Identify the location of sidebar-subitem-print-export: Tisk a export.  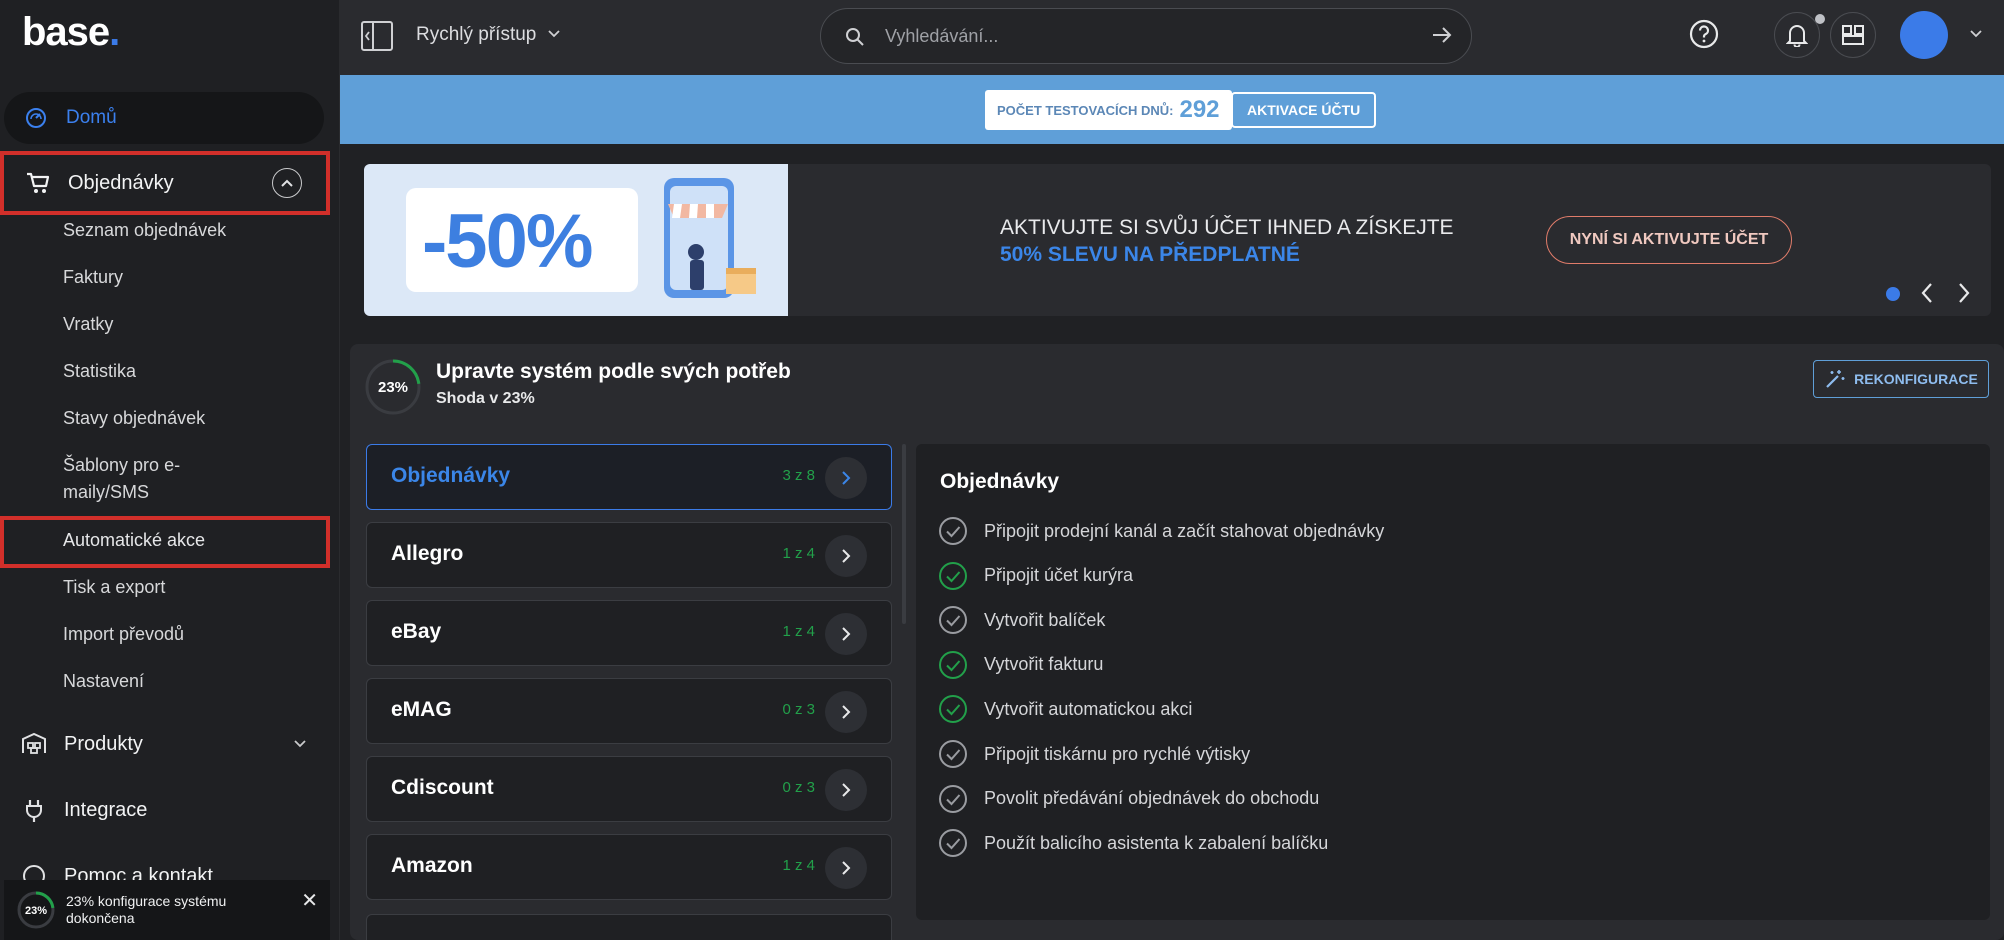
(114, 587).